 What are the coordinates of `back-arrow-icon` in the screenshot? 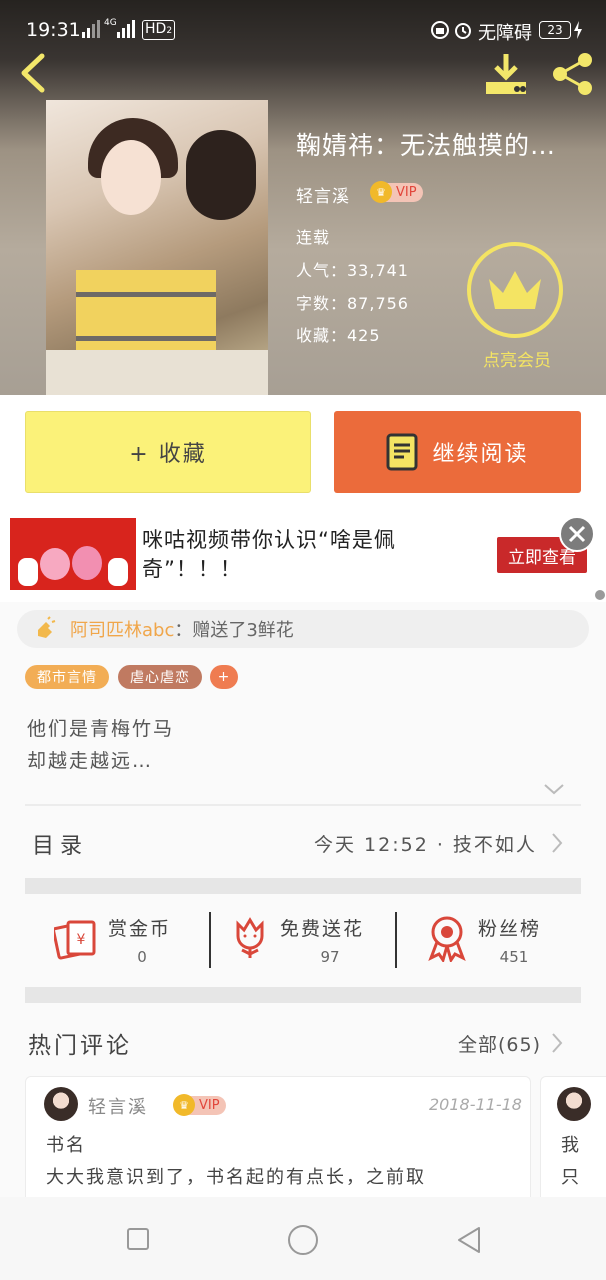 It's located at (32, 73).